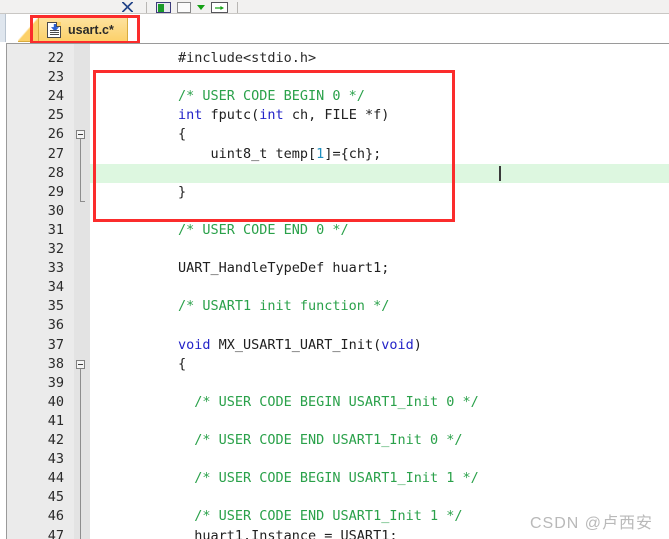 The height and width of the screenshot is (539, 669). What do you see at coordinates (55, 306) in the screenshot?
I see `line-number: 35` at bounding box center [55, 306].